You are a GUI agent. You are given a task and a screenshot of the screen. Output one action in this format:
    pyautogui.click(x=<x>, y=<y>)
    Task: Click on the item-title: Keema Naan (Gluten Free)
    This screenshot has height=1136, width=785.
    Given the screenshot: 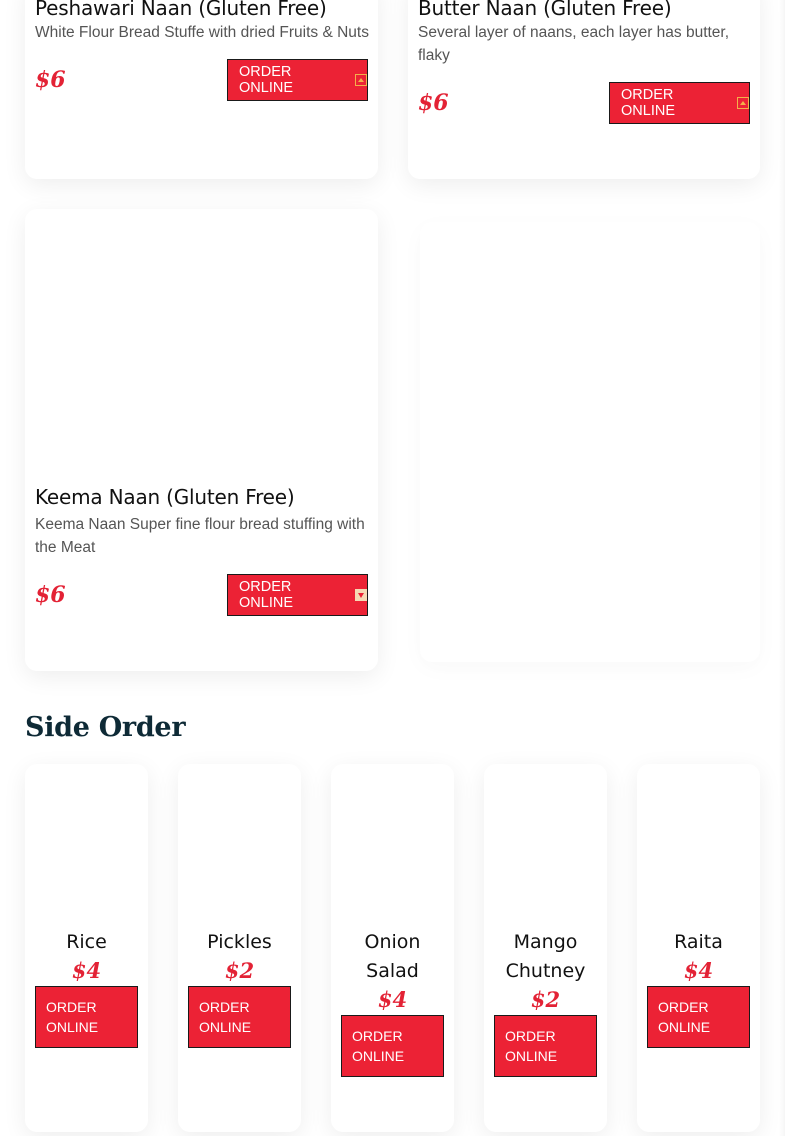 What is the action you would take?
    pyautogui.click(x=165, y=497)
    